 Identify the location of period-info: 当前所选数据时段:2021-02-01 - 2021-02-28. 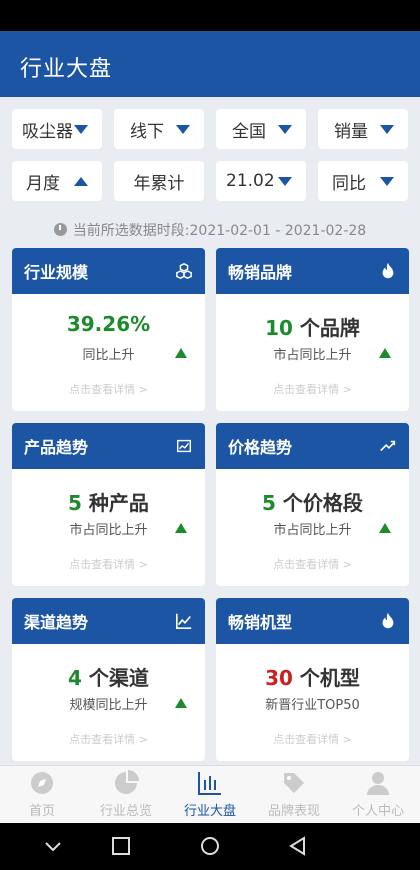
(210, 230).